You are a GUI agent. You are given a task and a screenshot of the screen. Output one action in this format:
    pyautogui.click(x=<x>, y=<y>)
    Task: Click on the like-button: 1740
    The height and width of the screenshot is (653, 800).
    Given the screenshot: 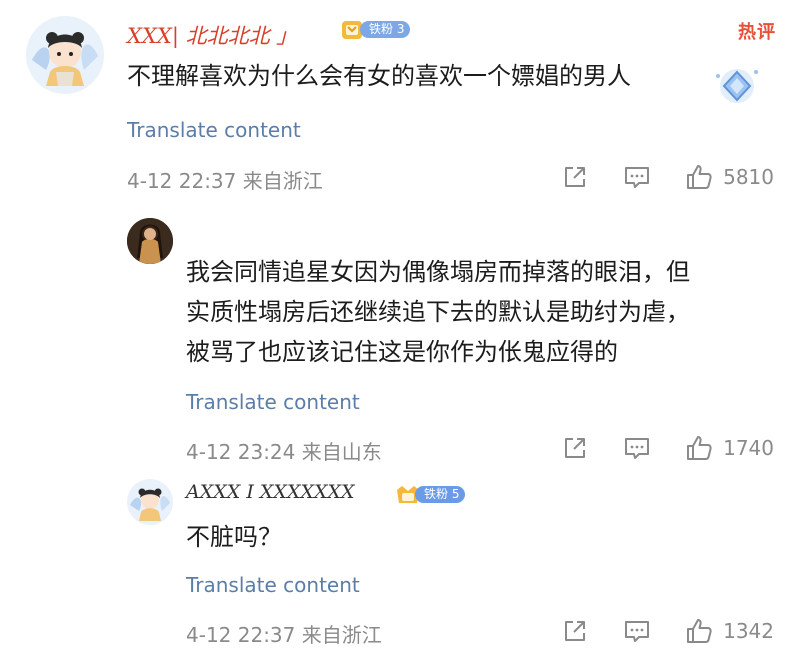 What is the action you would take?
    pyautogui.click(x=729, y=448)
    